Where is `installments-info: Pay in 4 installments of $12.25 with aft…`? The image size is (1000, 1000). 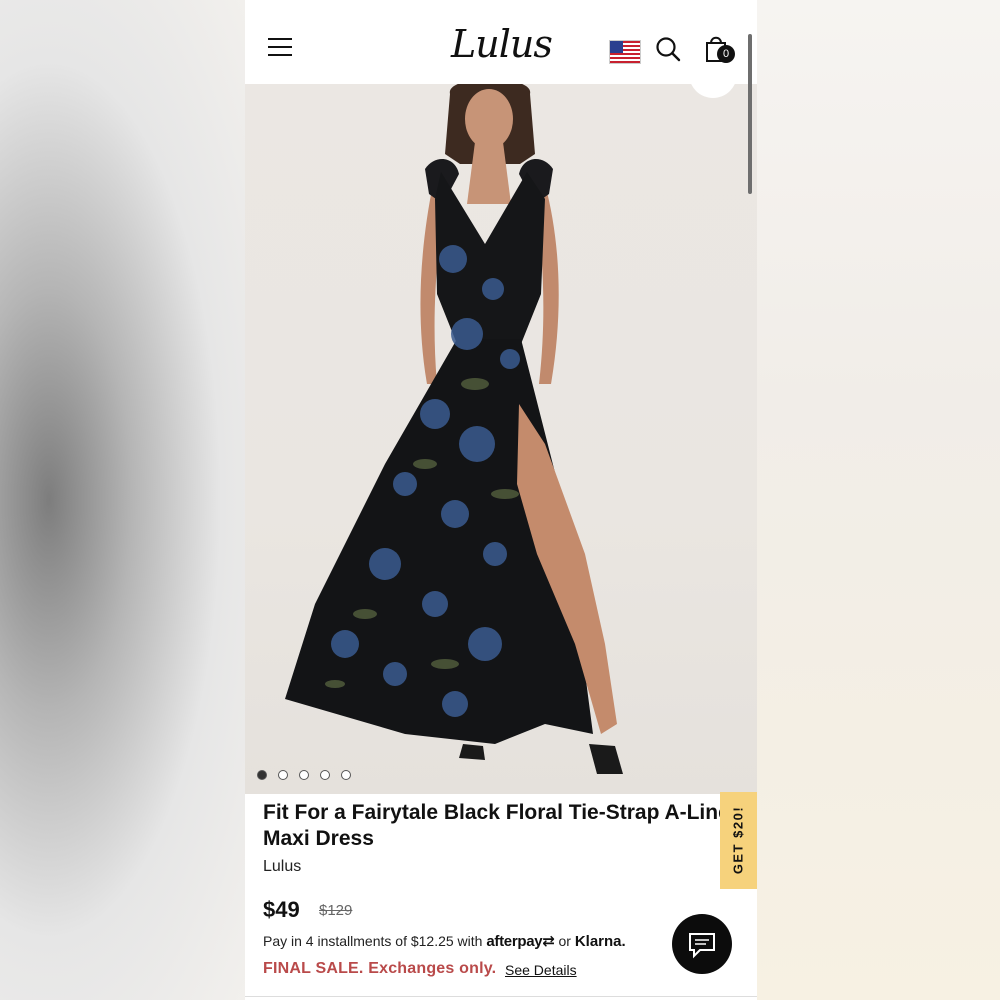 installments-info: Pay in 4 installments of $12.25 with aft… is located at coordinates (444, 941).